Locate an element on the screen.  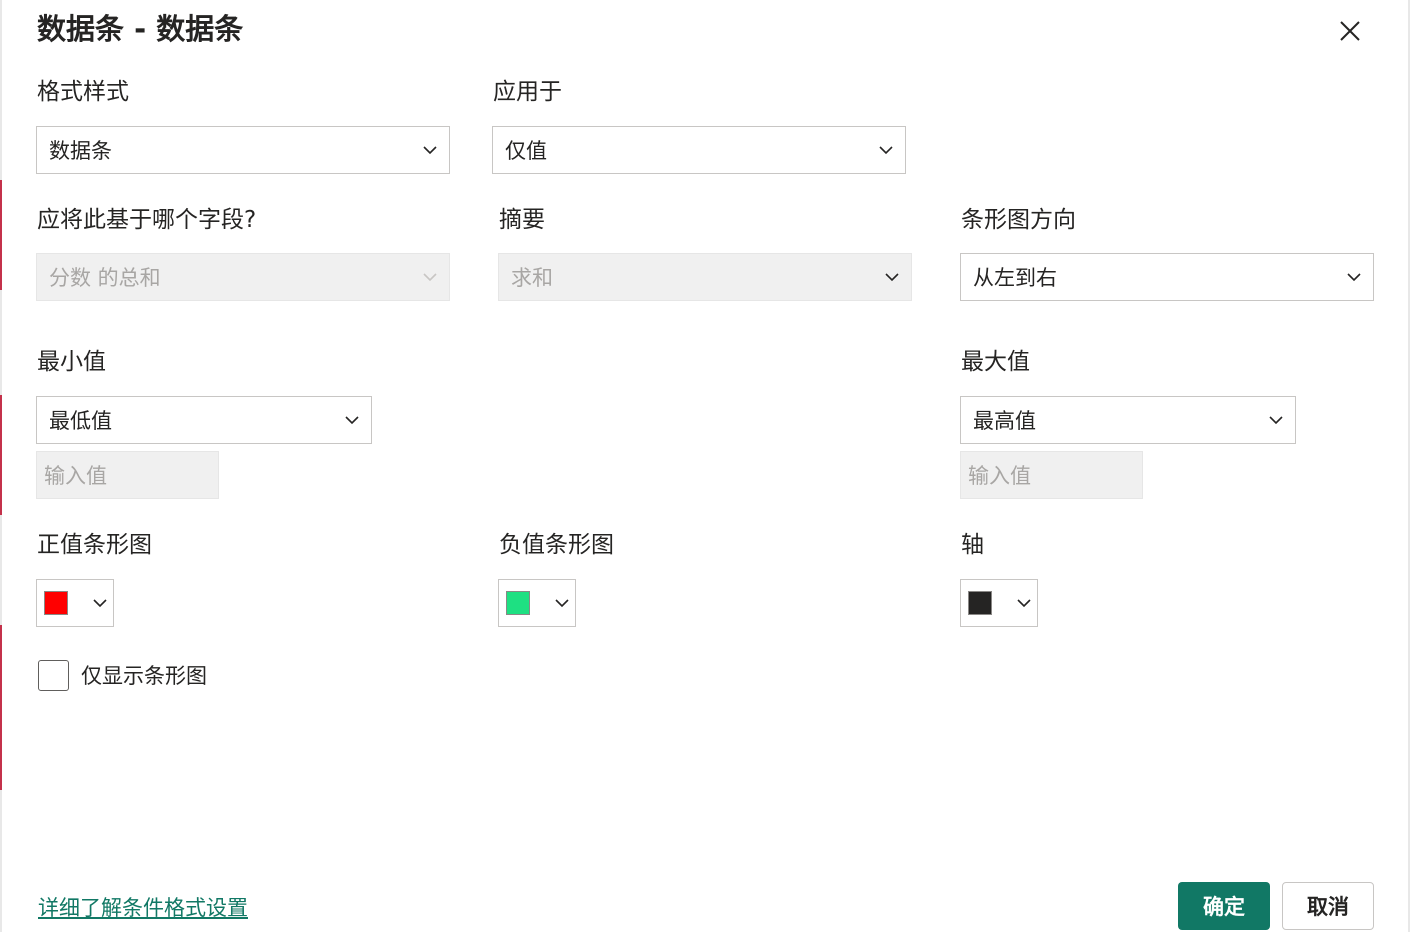
apply-to-value: 仅值 is located at coordinates (526, 151).